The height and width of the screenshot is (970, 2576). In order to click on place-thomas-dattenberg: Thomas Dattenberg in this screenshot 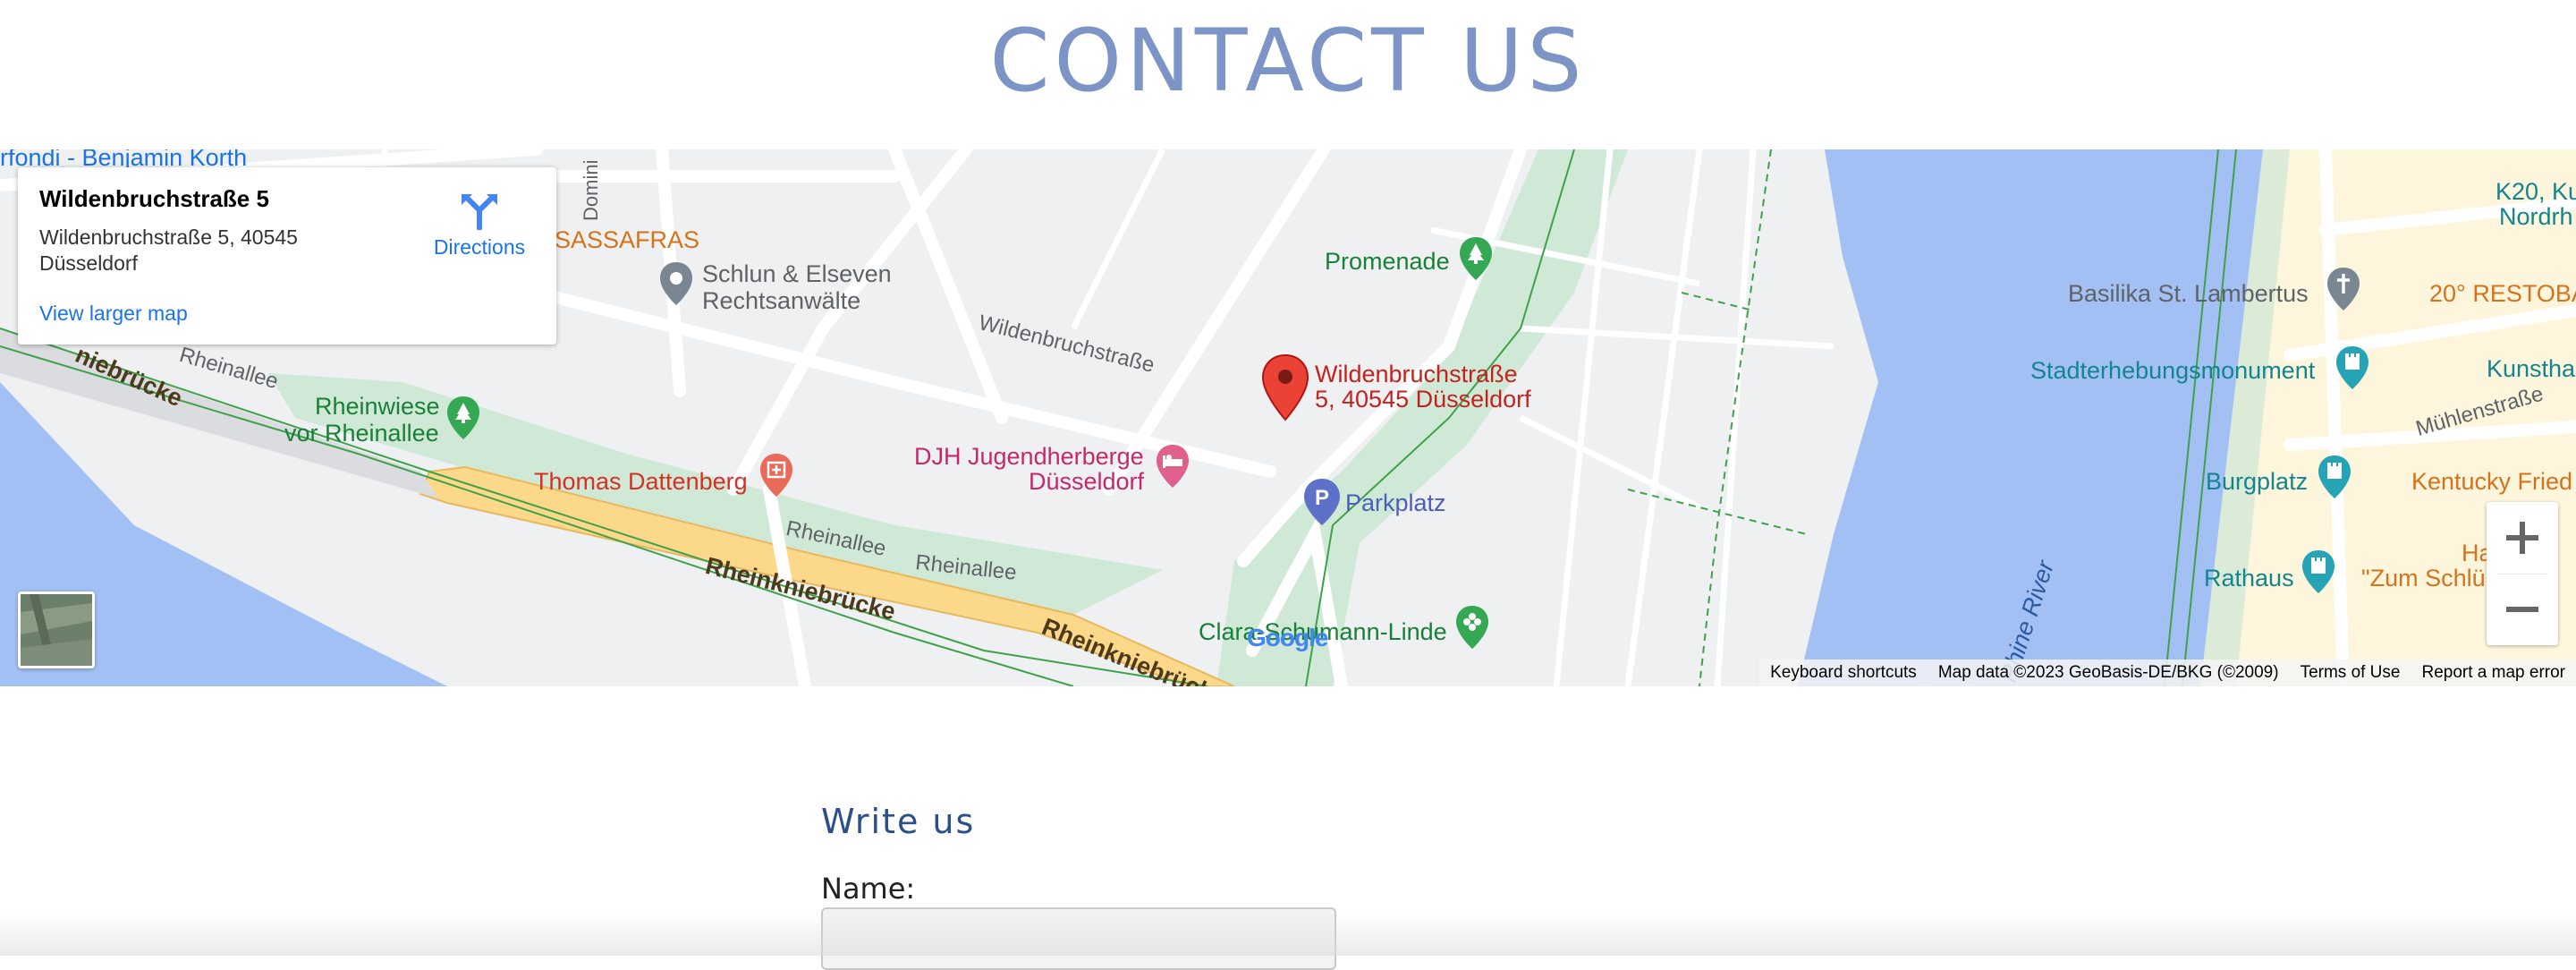, I will do `click(641, 482)`.